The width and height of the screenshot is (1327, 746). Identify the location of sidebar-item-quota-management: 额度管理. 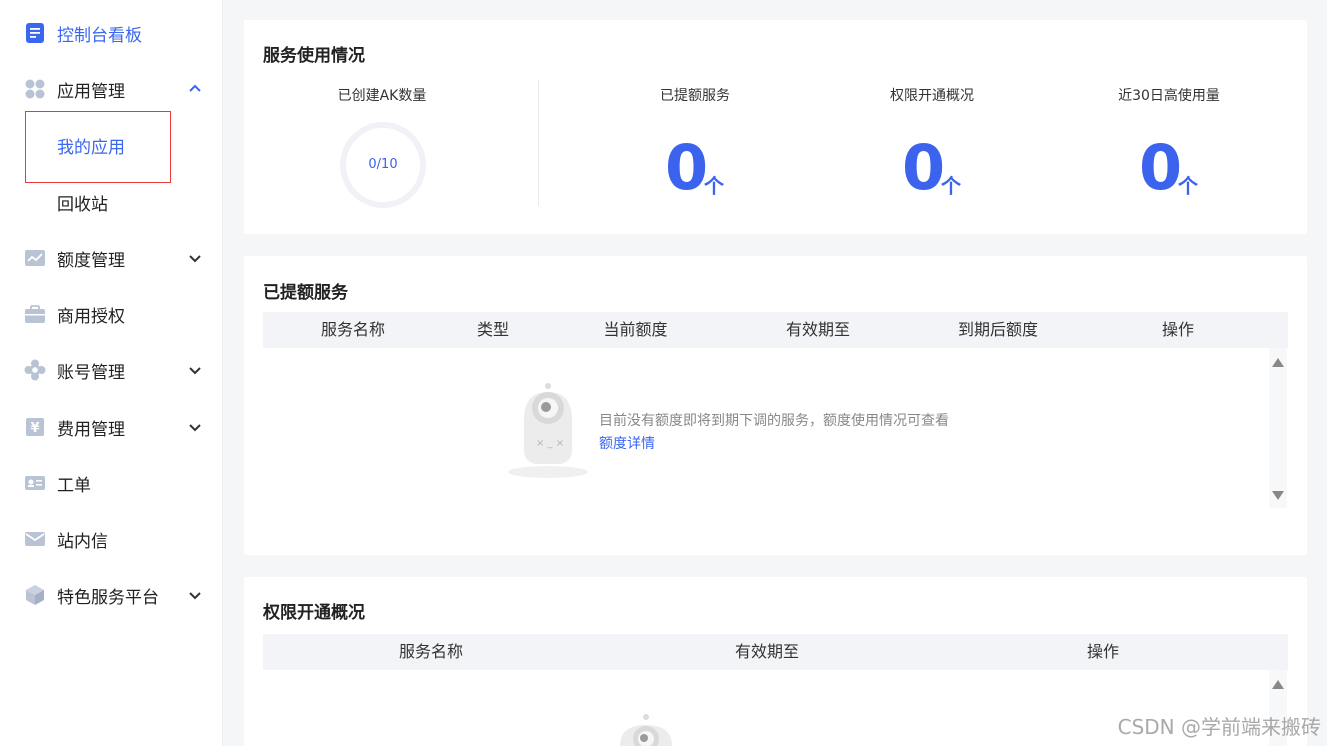
(111, 258).